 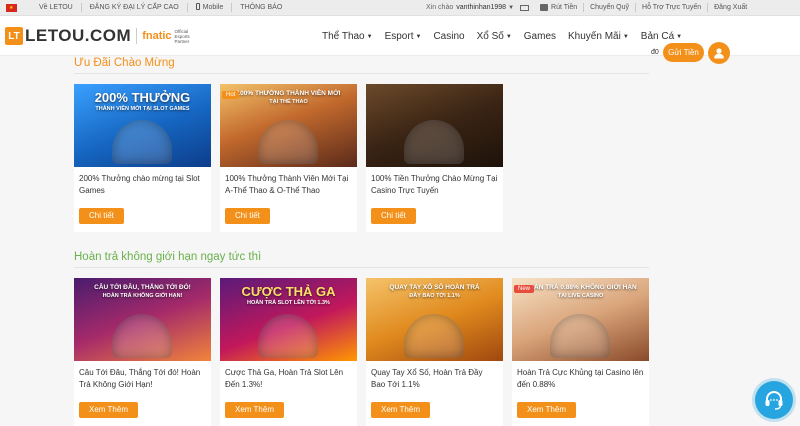 What do you see at coordinates (142, 287) in the screenshot?
I see `banner-headline: CÂU TỚI ĐÂU, THẮNG TỚI ĐÓ!` at bounding box center [142, 287].